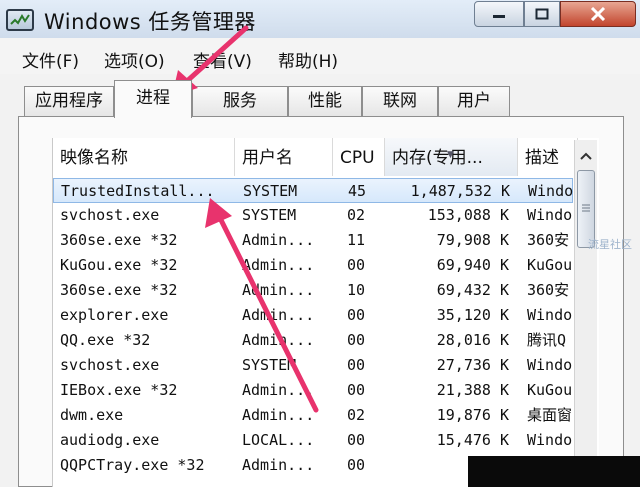 Image resolution: width=640 pixels, height=487 pixels. Describe the element at coordinates (472, 240) in the screenshot. I see `process-memory: 79,908 K` at that location.